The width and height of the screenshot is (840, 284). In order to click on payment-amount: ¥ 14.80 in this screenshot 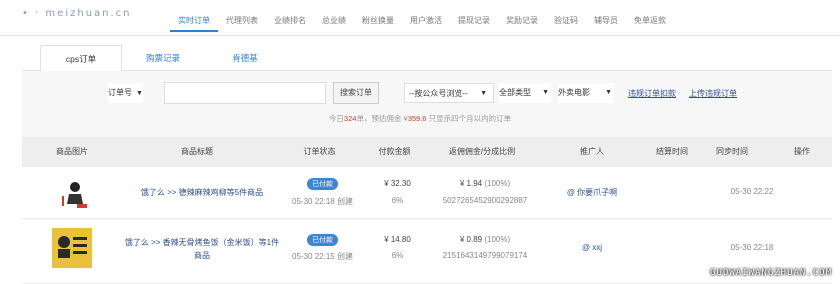, I will do `click(397, 239)`.